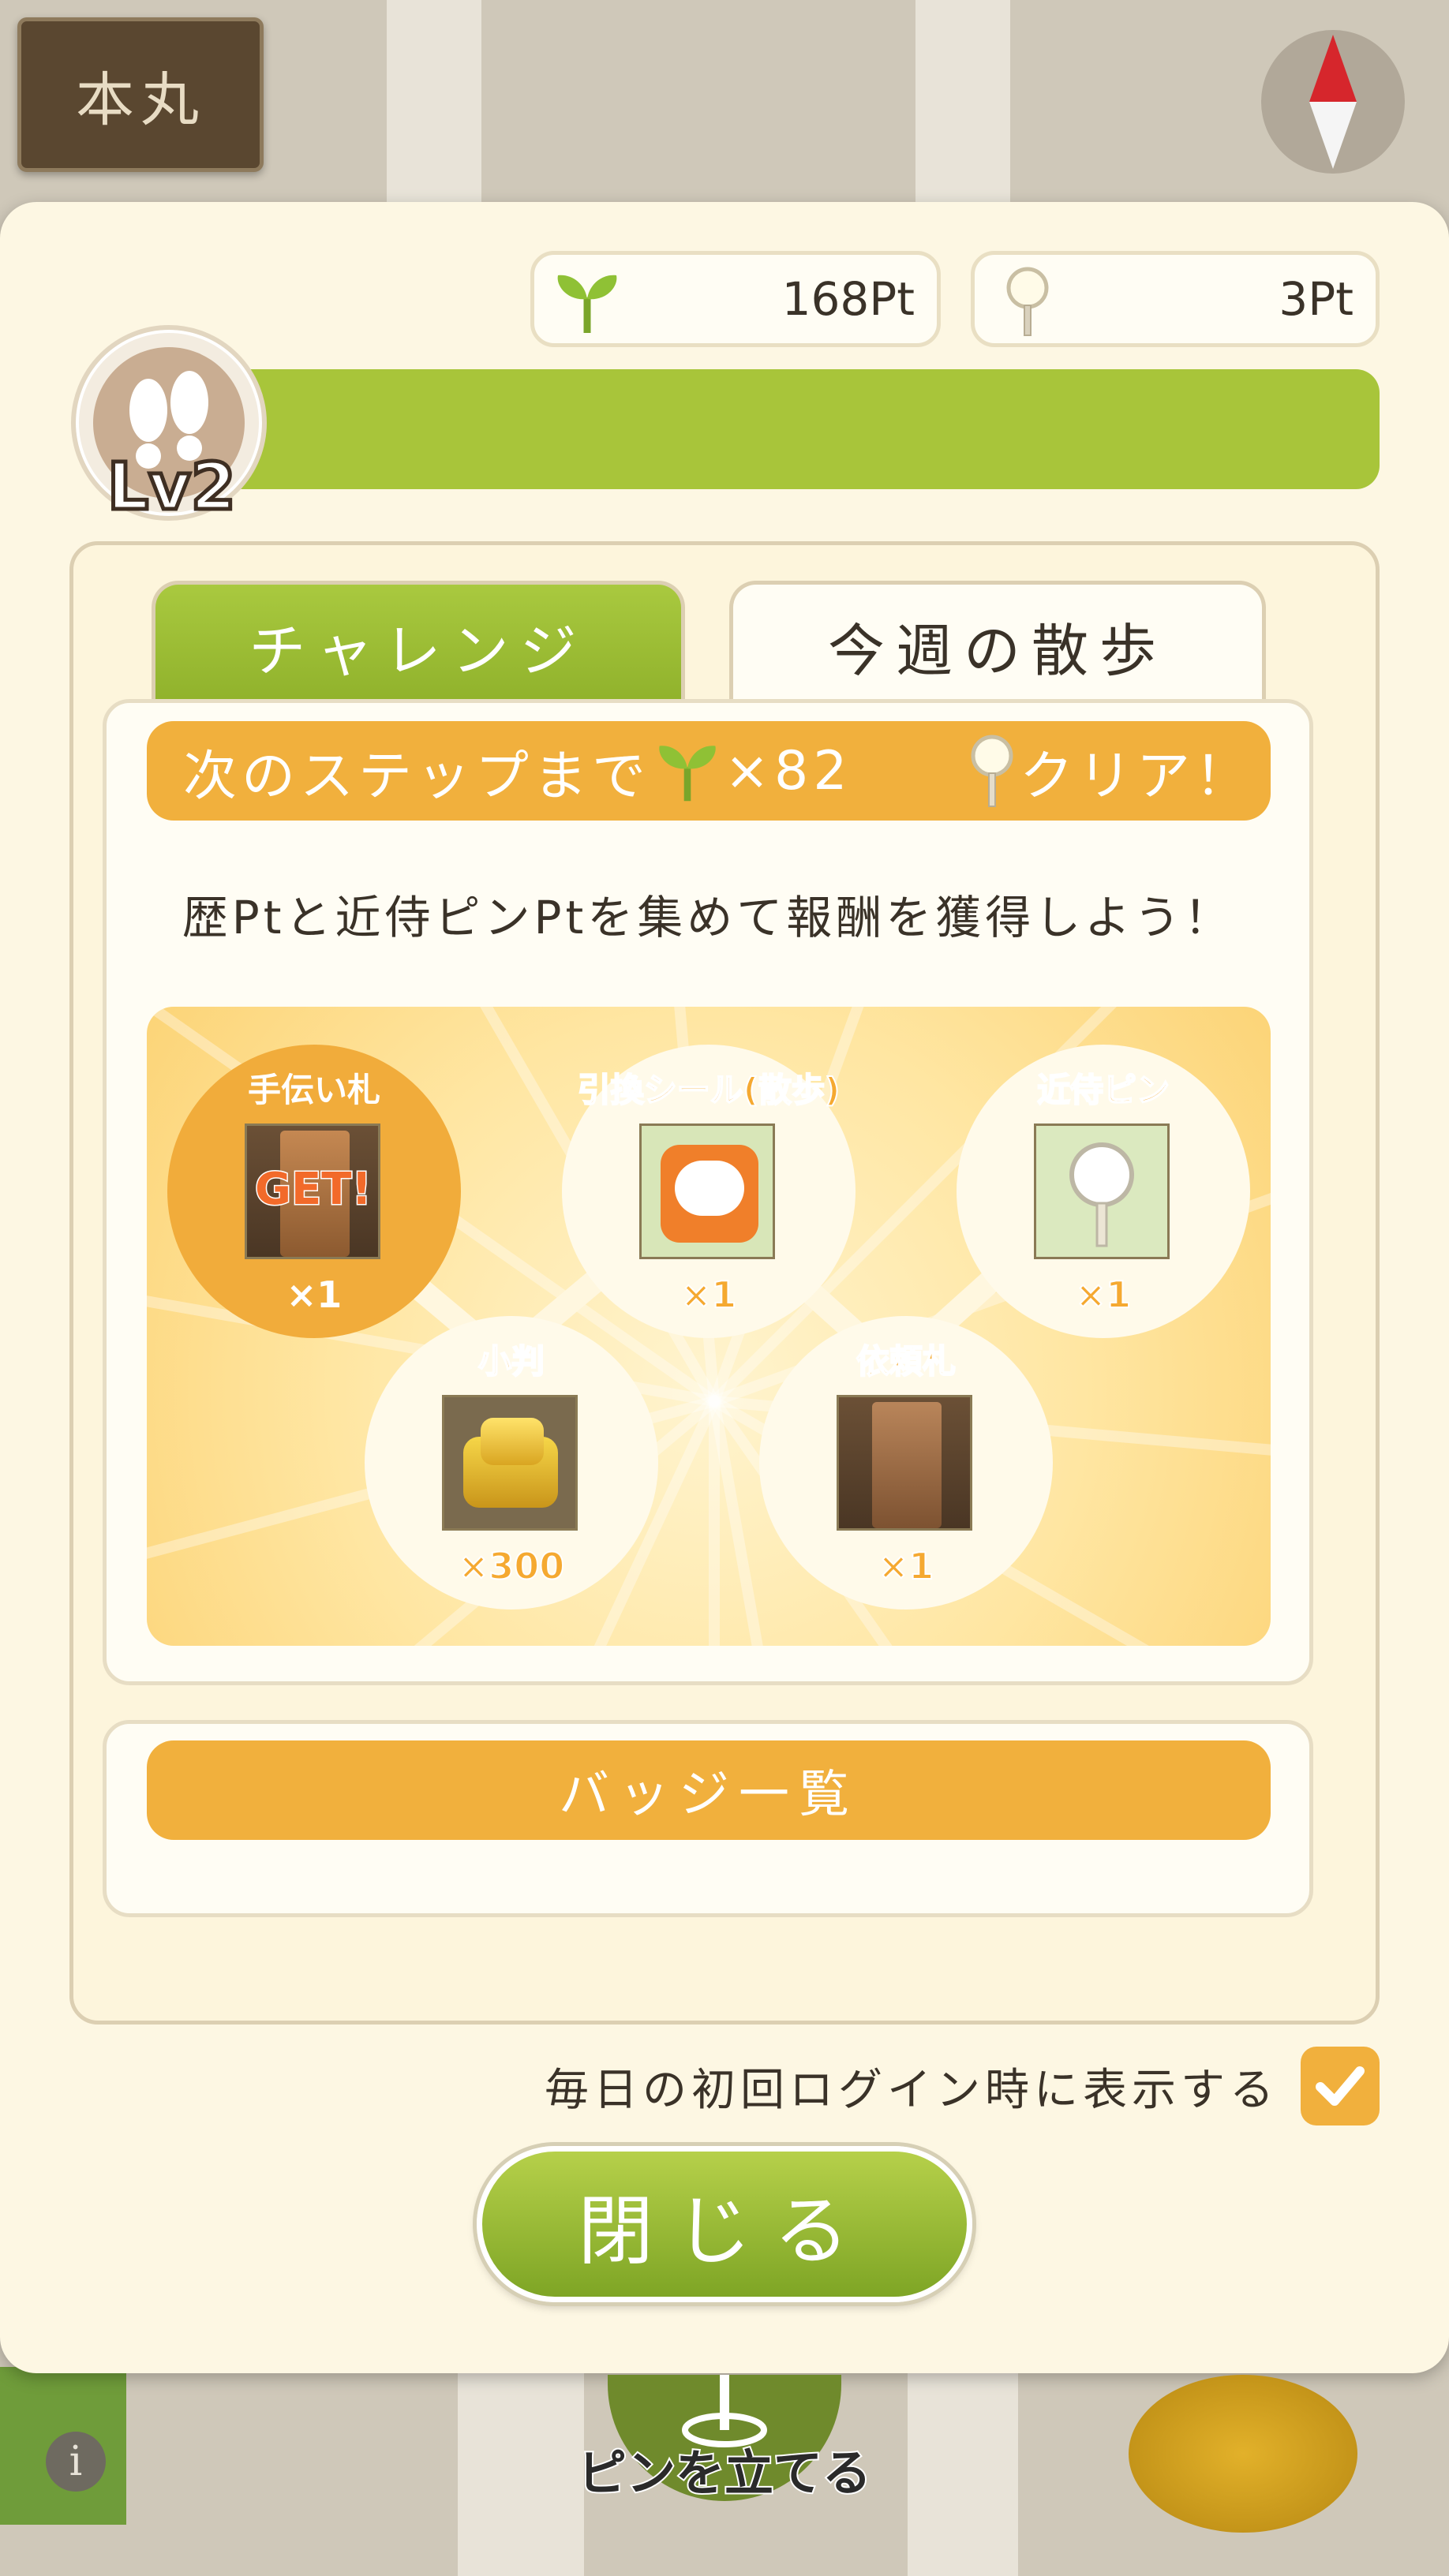 This screenshot has width=1449, height=2576. I want to click on reward-node-irai-fuda: 依頼札 ×1, so click(906, 1463).